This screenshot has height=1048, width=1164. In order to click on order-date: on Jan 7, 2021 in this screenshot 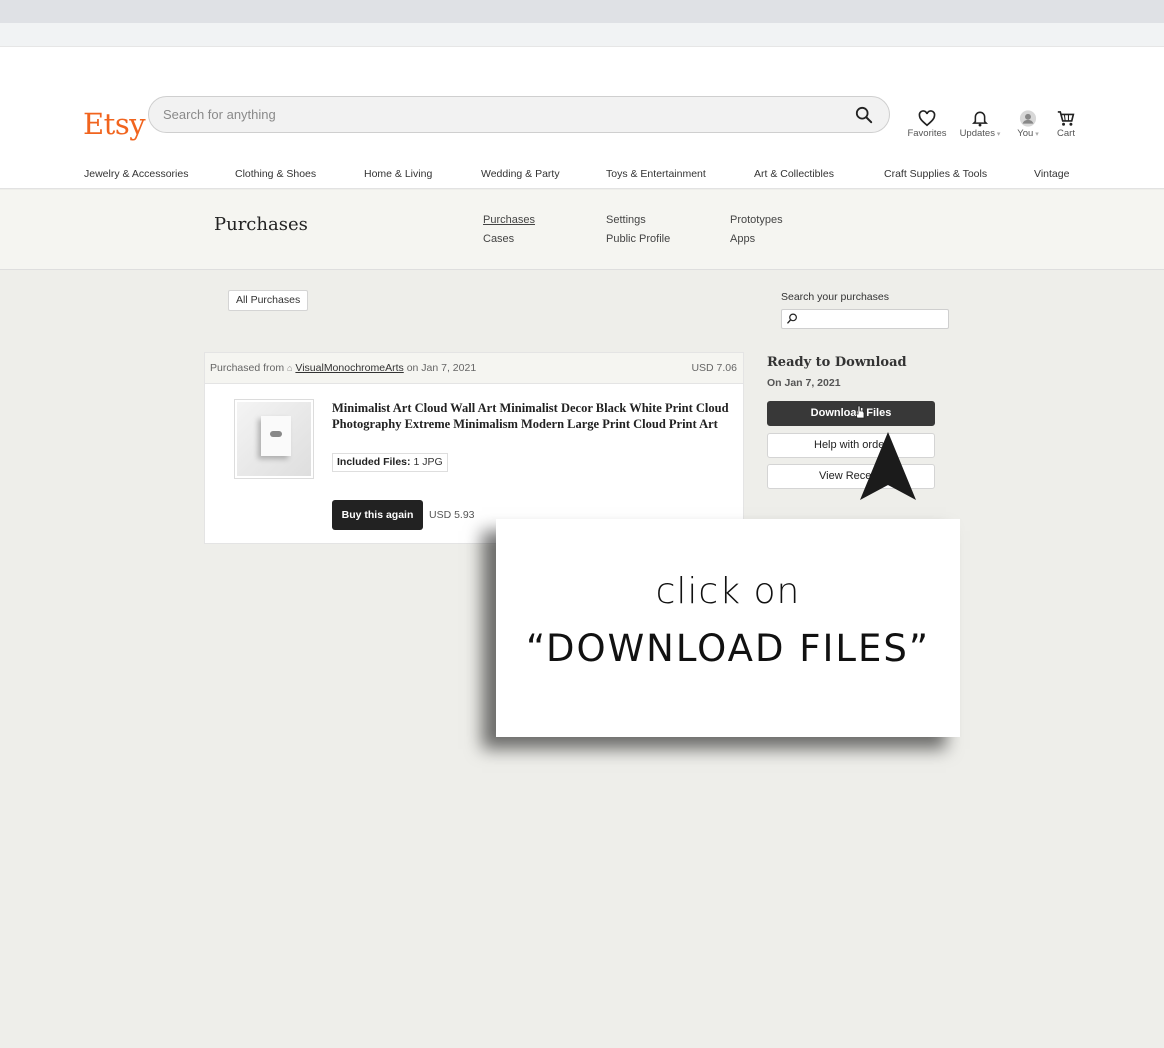, I will do `click(441, 368)`.